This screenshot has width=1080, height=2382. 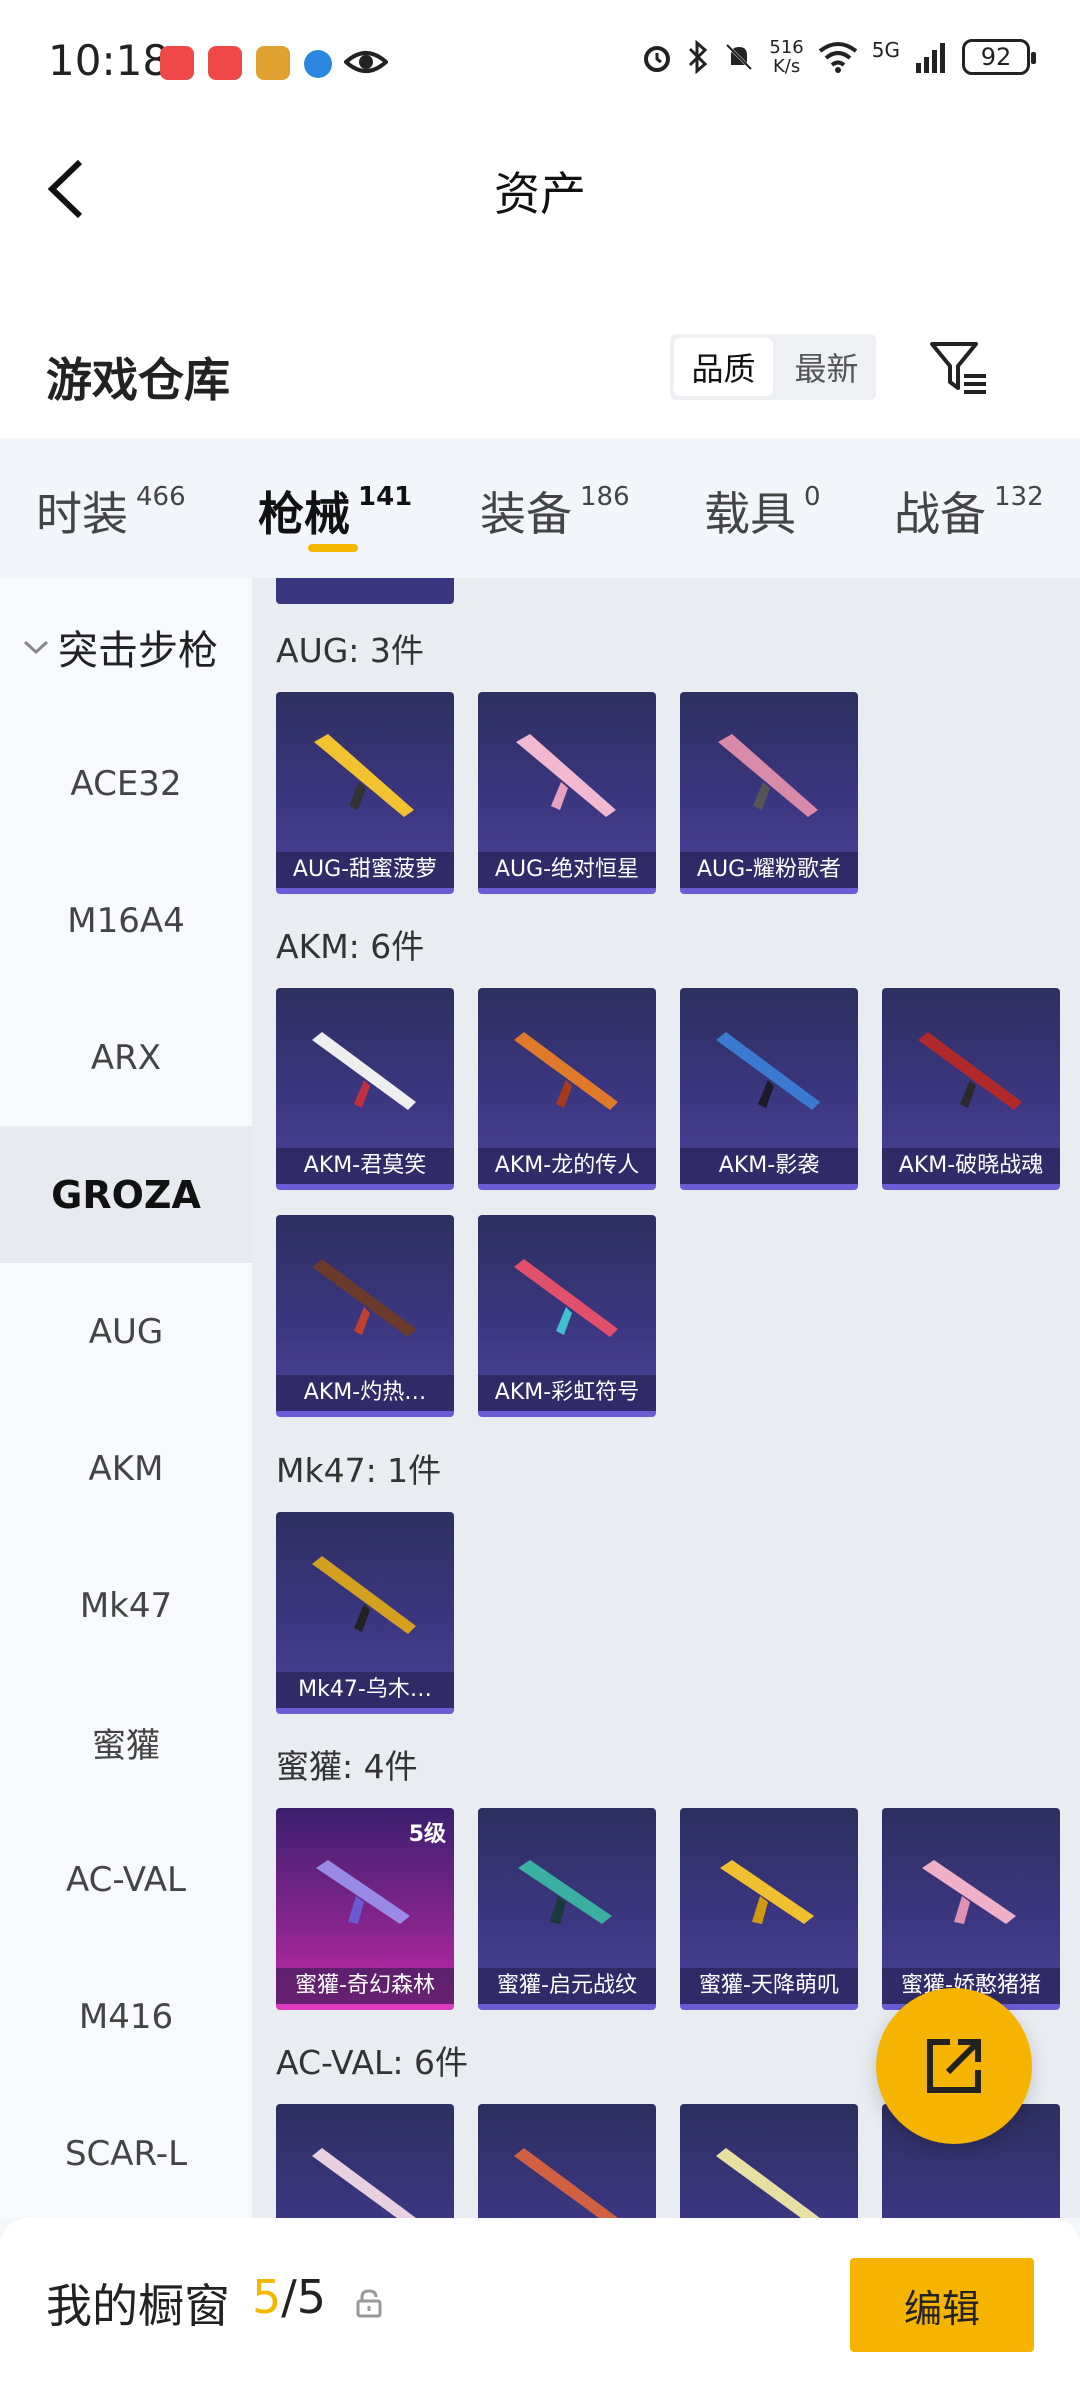 What do you see at coordinates (942, 2305) in the screenshot?
I see `edit-button: 编辑` at bounding box center [942, 2305].